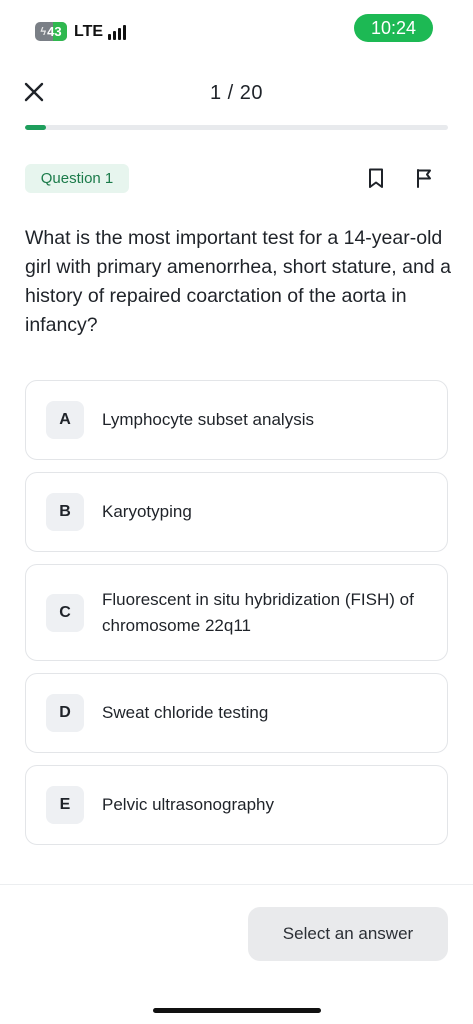 Image resolution: width=473 pixels, height=1024 pixels. Describe the element at coordinates (393, 28) in the screenshot. I see `status-time: 10:24` at that location.